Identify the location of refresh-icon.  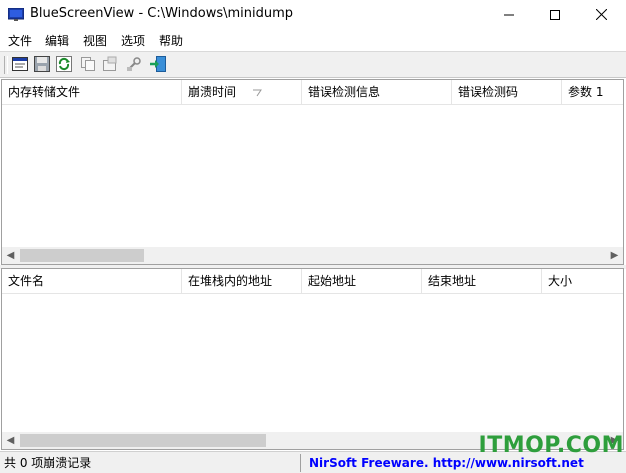
(64, 65).